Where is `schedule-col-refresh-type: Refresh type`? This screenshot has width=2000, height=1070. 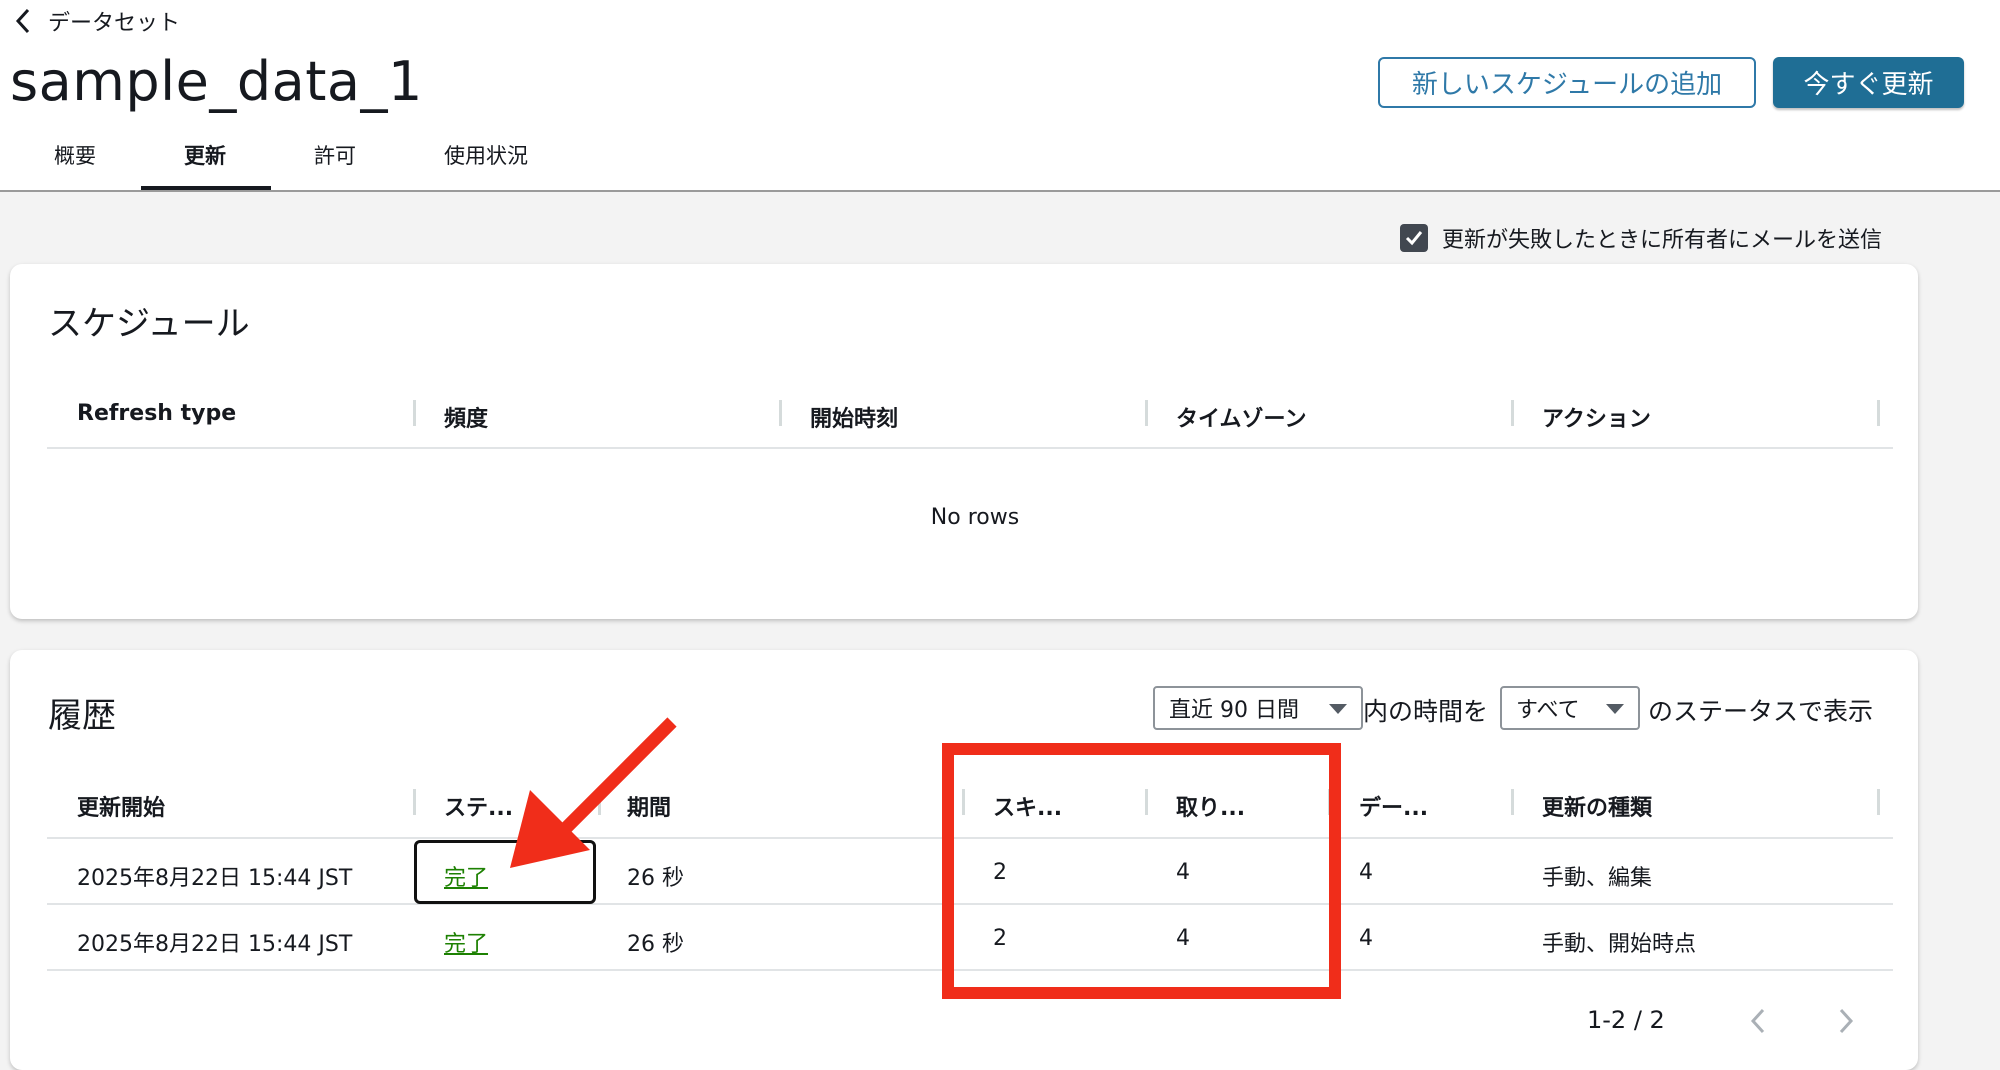 schedule-col-refresh-type: Refresh type is located at coordinates (156, 413).